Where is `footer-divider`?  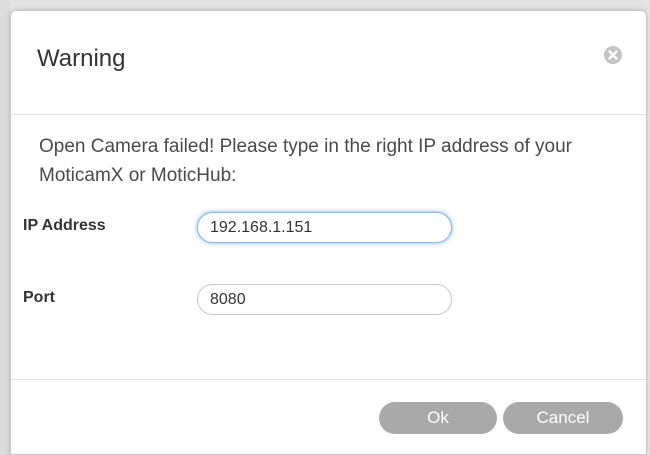
footer-divider is located at coordinates (328, 379).